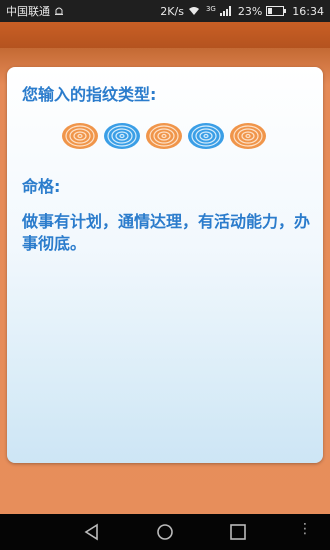 The height and width of the screenshot is (550, 330). I want to click on fate-description: 做事有计划，通情达理，有活动能力，办事彻底。, so click(166, 232).